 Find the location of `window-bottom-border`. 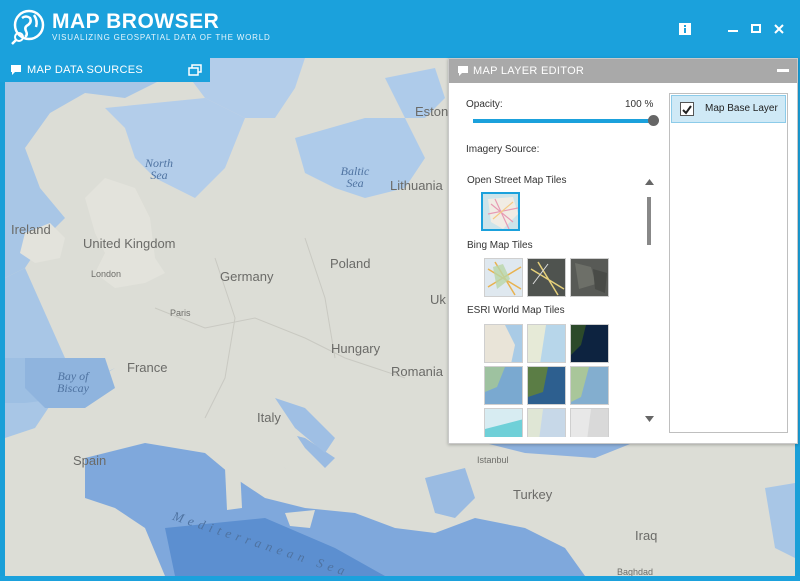

window-bottom-border is located at coordinates (400, 578).